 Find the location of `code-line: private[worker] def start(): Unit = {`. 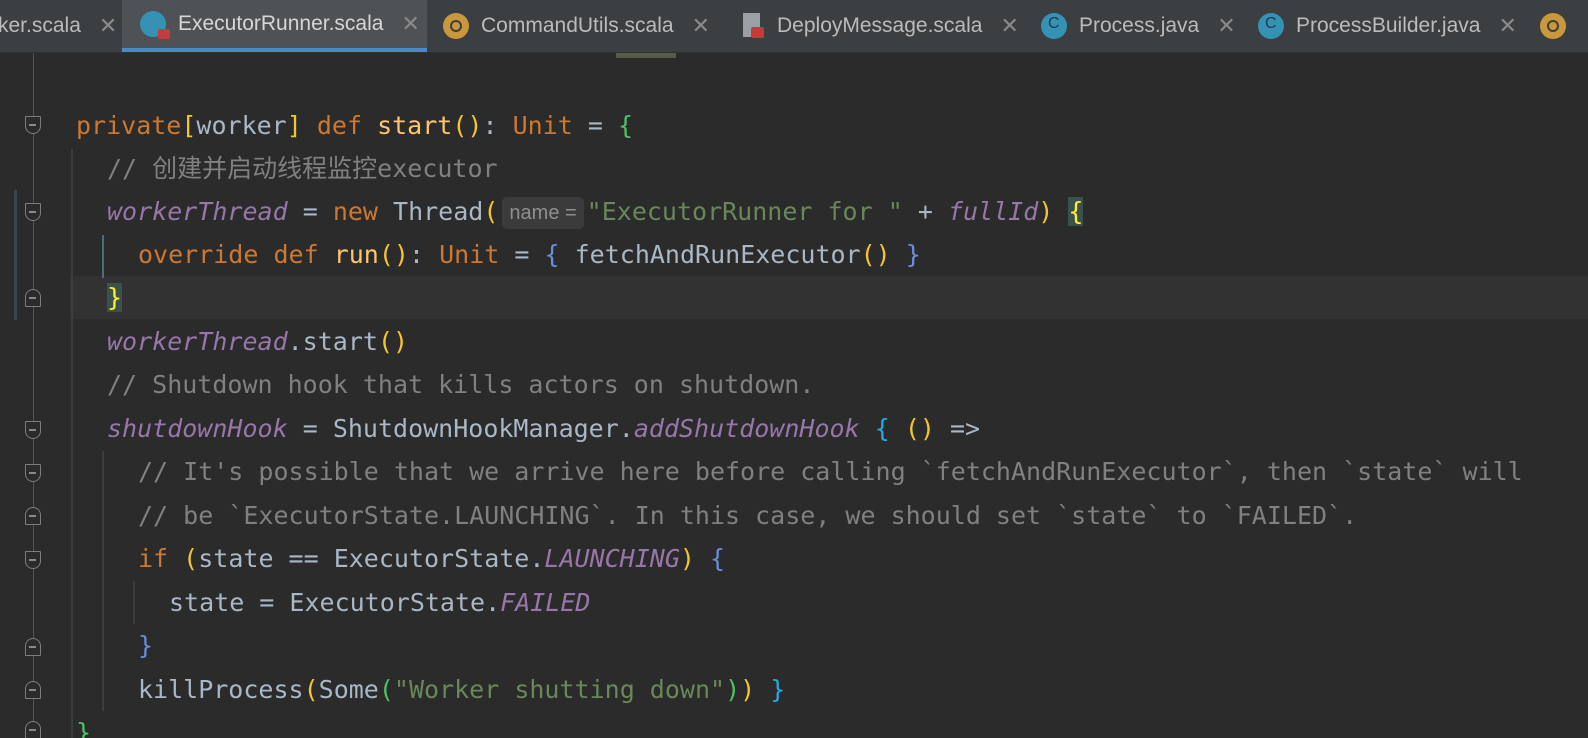

code-line: private[worker] def start(): Unit = { is located at coordinates (354, 125).